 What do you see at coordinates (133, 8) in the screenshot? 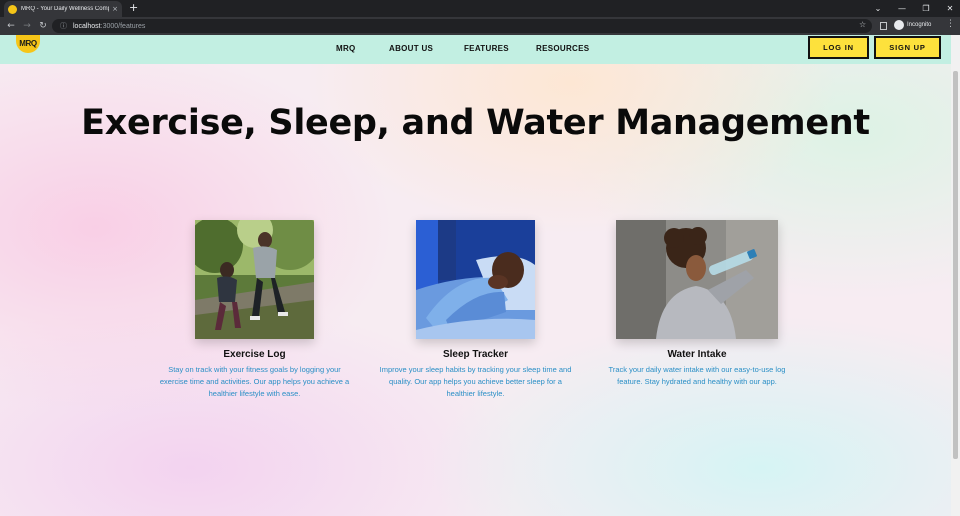
I see `new-tab-button: +` at bounding box center [133, 8].